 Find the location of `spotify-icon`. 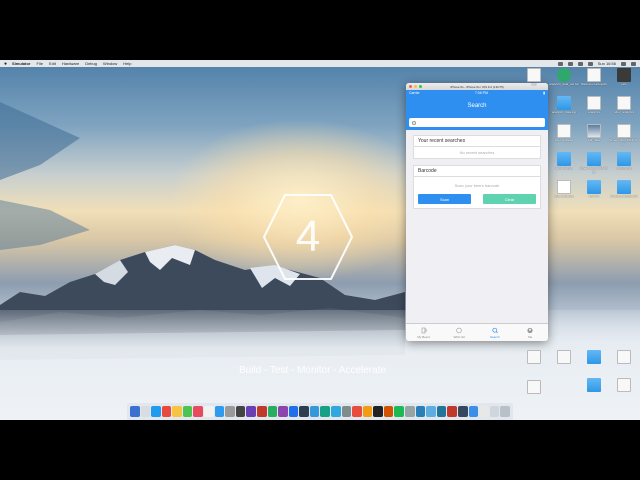

spotify-icon is located at coordinates (399, 411).